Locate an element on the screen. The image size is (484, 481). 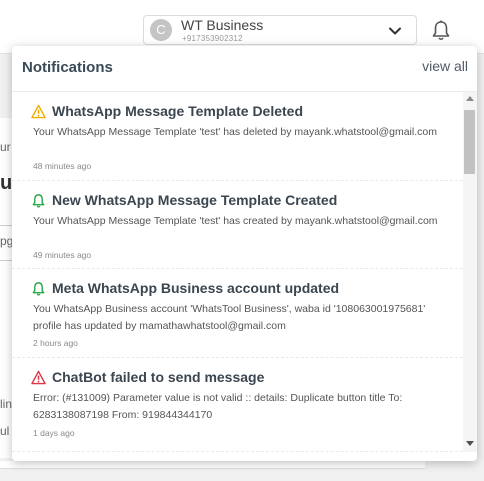
notification-time: 1 days ago is located at coordinates (54, 433).